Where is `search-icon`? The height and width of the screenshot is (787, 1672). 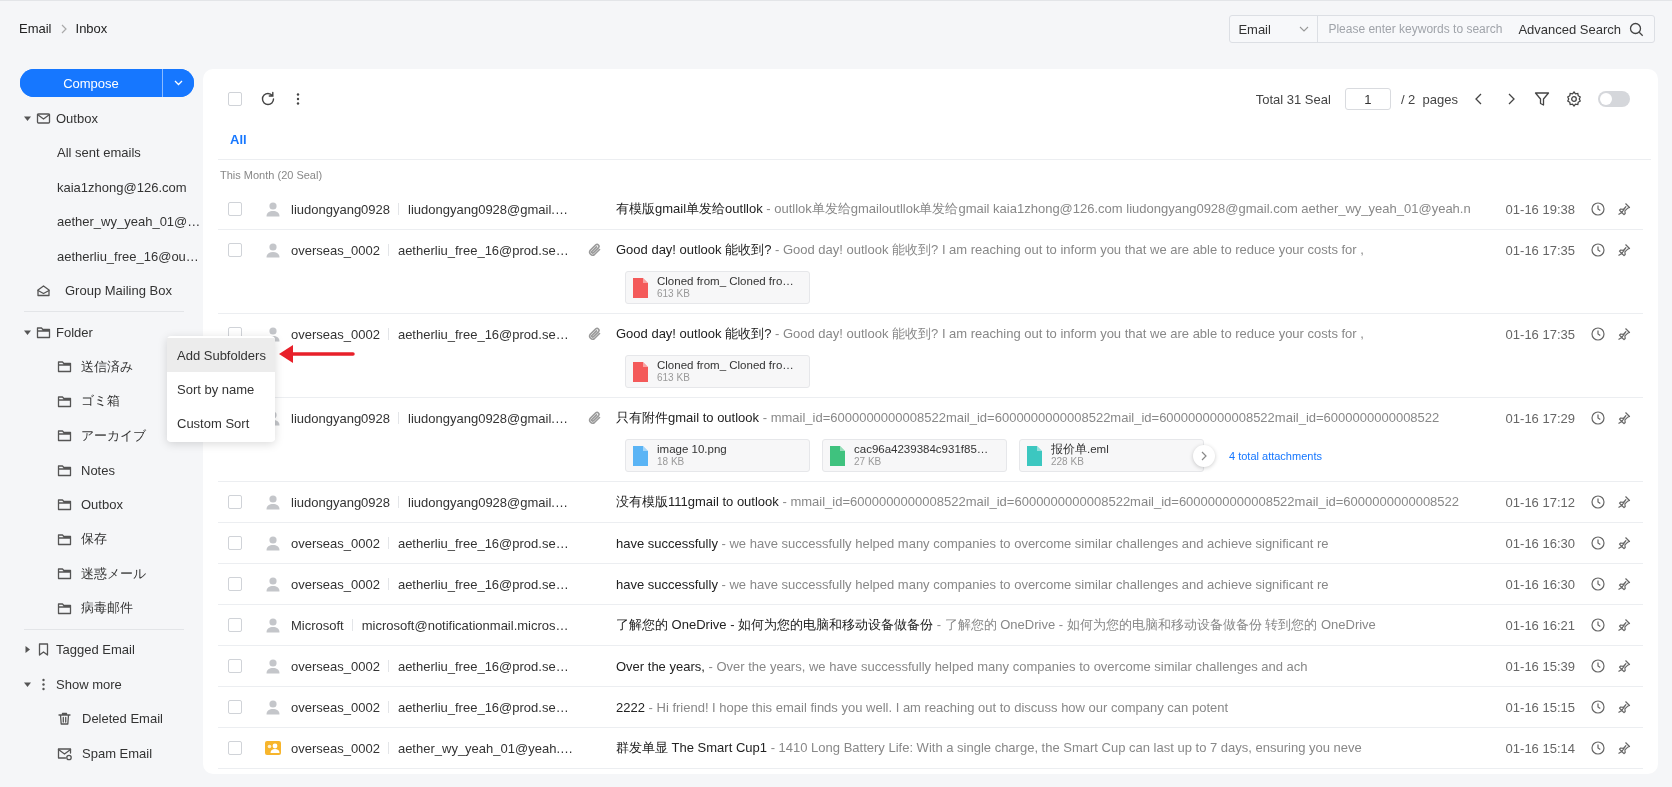 search-icon is located at coordinates (1636, 29).